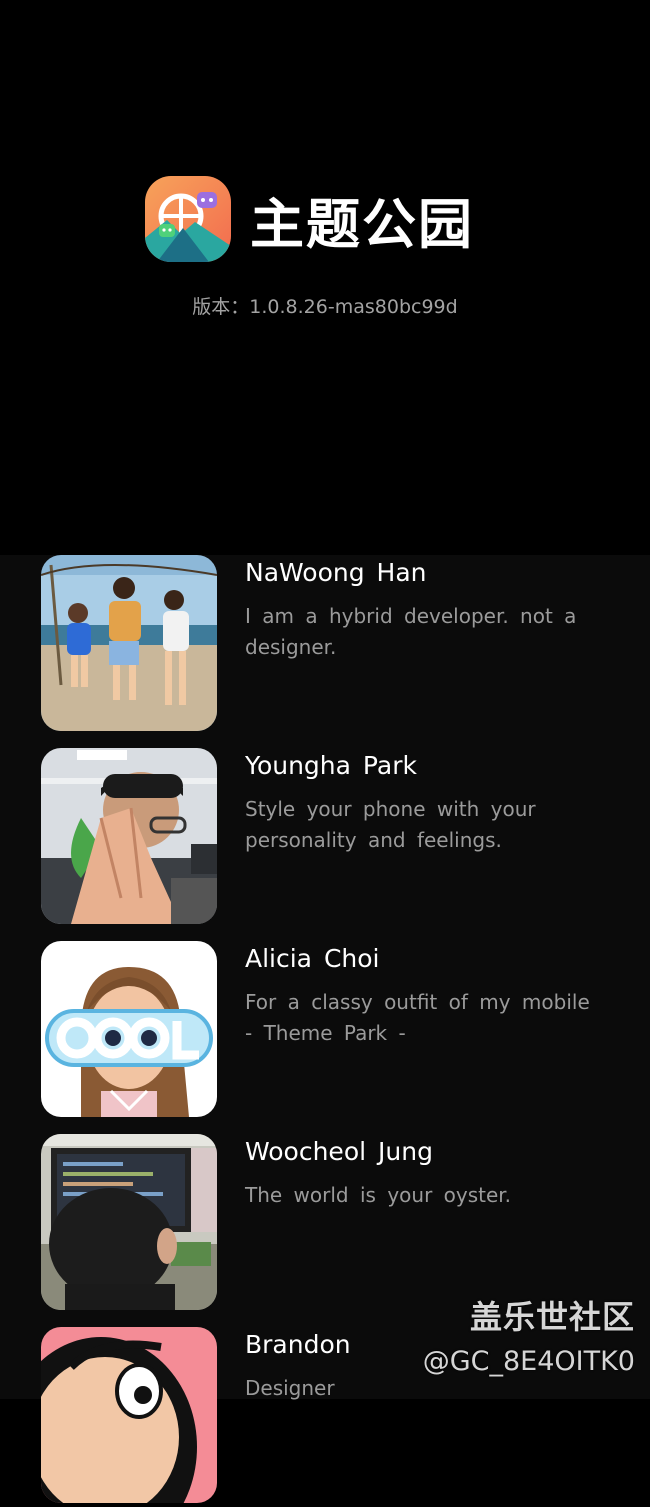 The width and height of the screenshot is (650, 1507). What do you see at coordinates (188, 219) in the screenshot?
I see `theme-park-logo-icon` at bounding box center [188, 219].